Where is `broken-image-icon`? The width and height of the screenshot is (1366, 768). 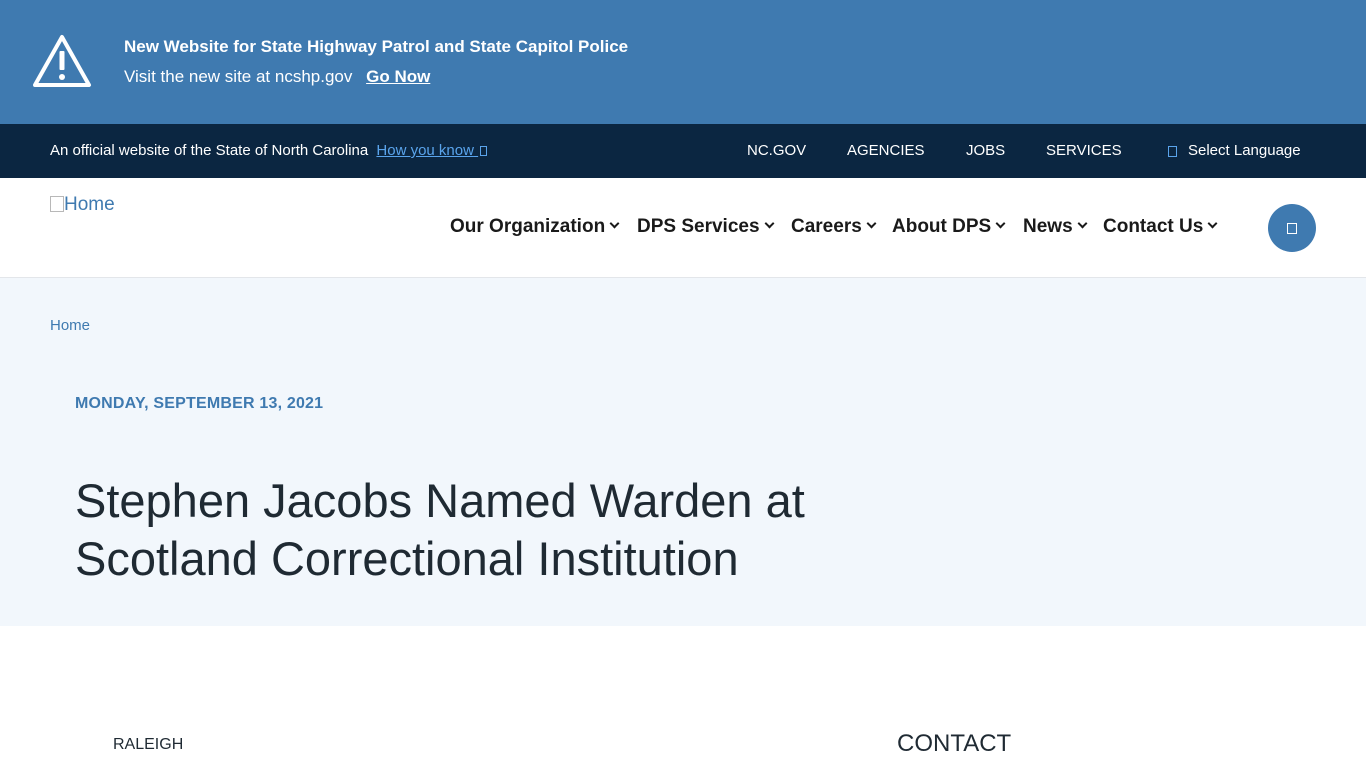 broken-image-icon is located at coordinates (57, 204).